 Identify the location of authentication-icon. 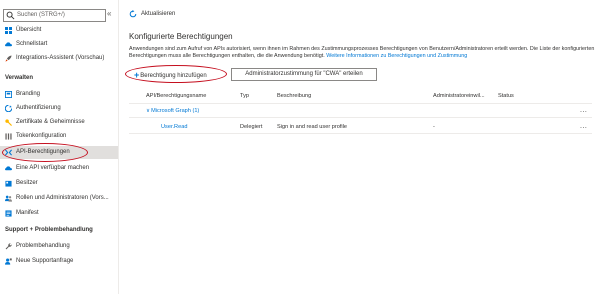
(8, 108).